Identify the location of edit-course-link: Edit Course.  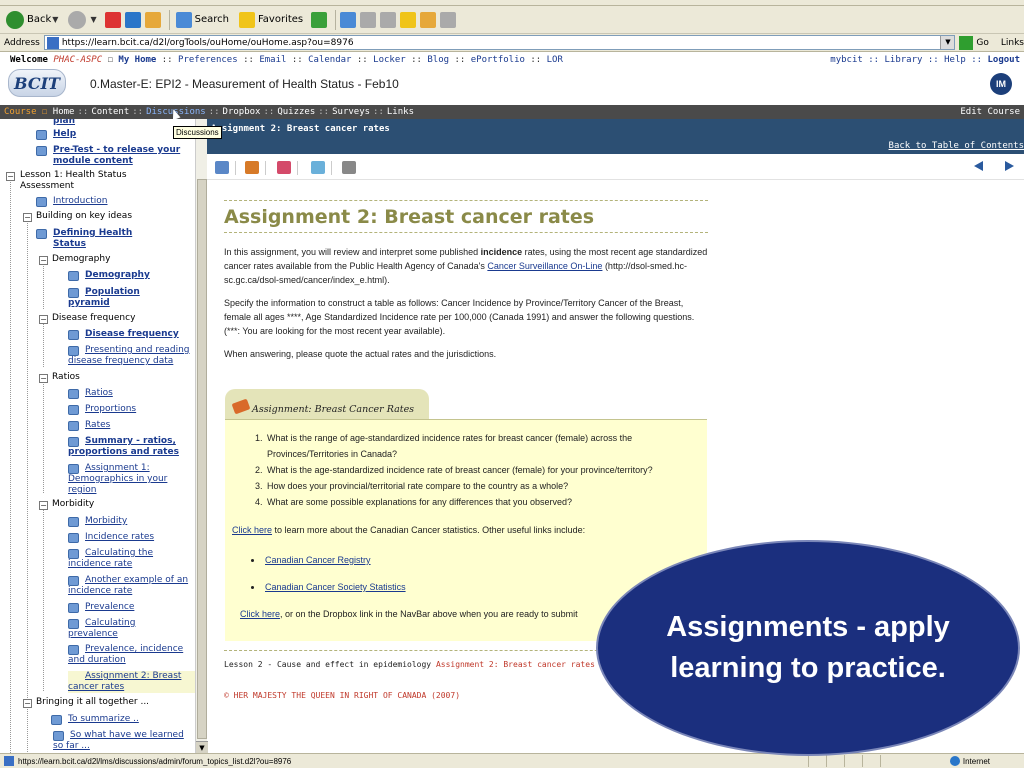
(990, 112).